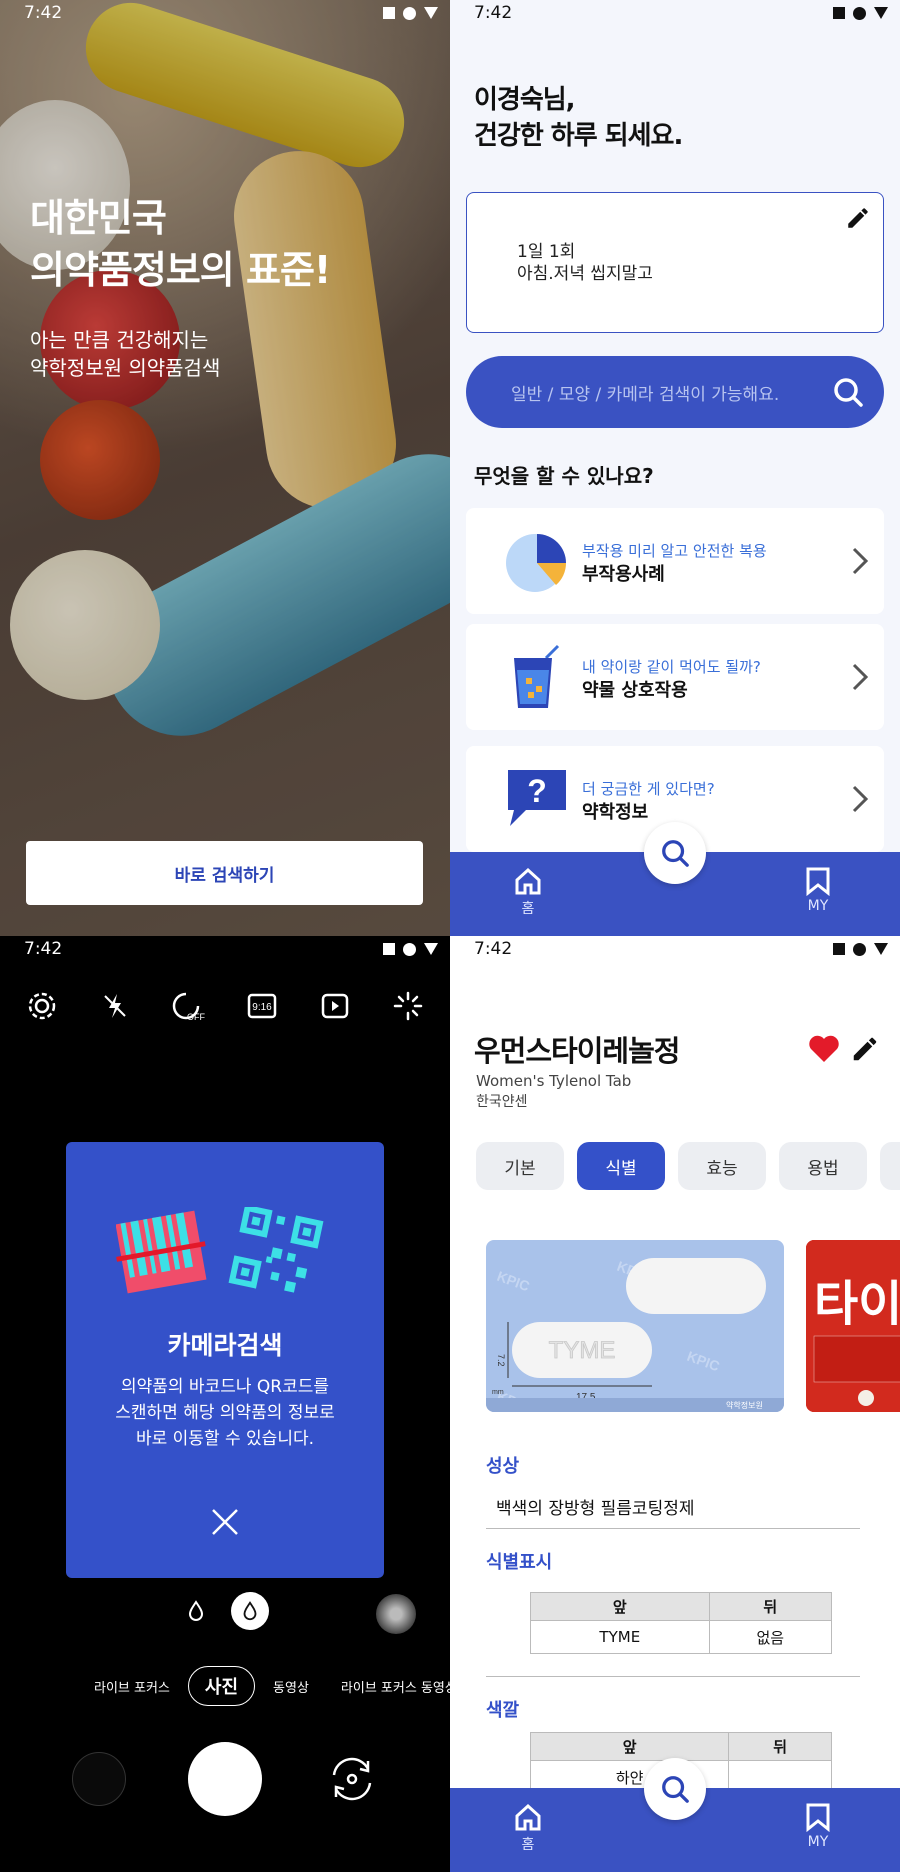  What do you see at coordinates (537, 676) in the screenshot?
I see `drink-icon` at bounding box center [537, 676].